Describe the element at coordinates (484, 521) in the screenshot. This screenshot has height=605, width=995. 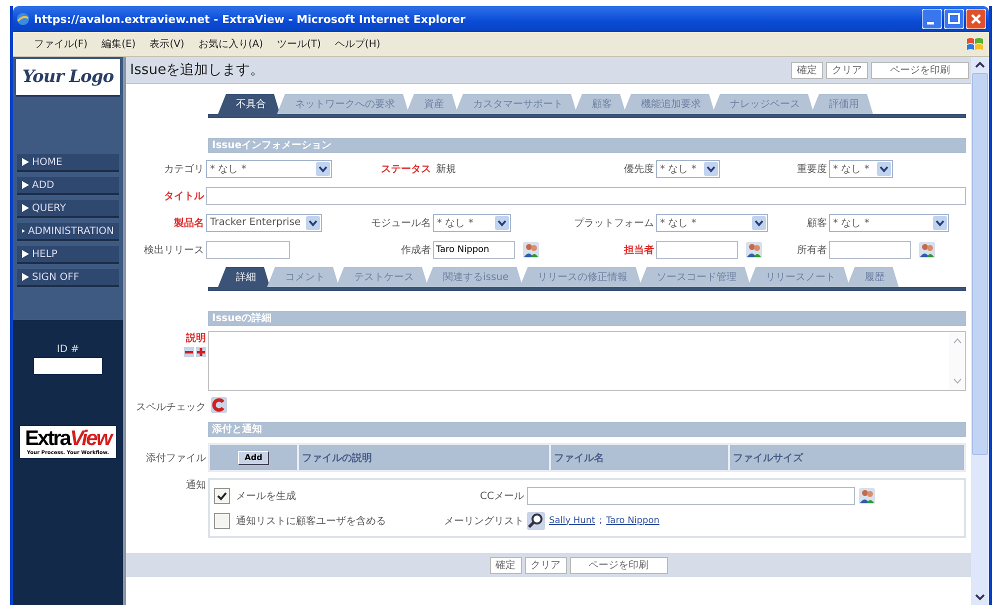
I see `field-label: メーリングリスト` at that location.